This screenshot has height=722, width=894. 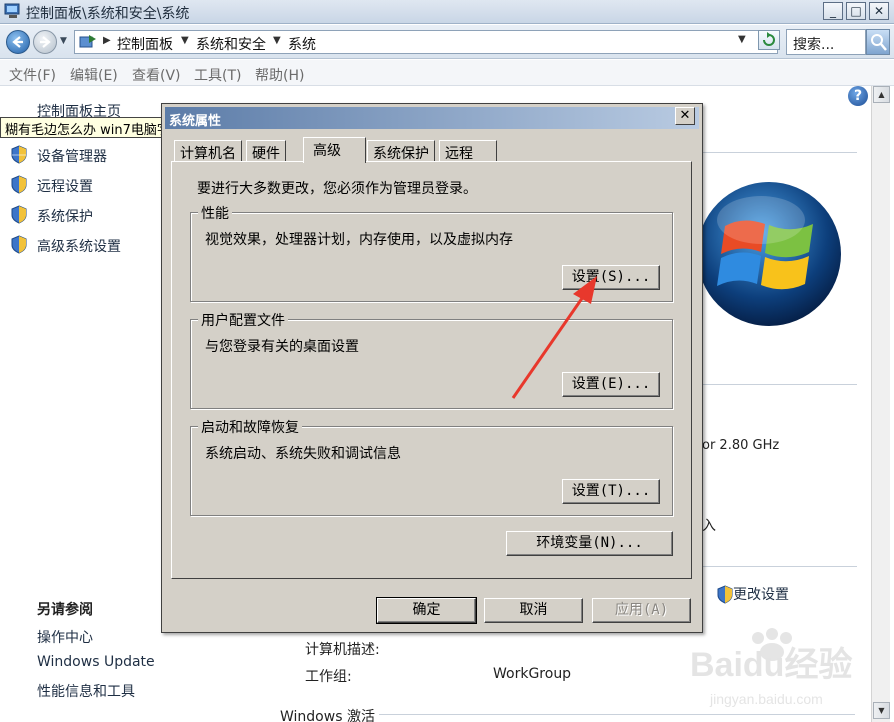 What do you see at coordinates (86, 691) in the screenshot?
I see `performance-info-link: 性能信息和工具` at bounding box center [86, 691].